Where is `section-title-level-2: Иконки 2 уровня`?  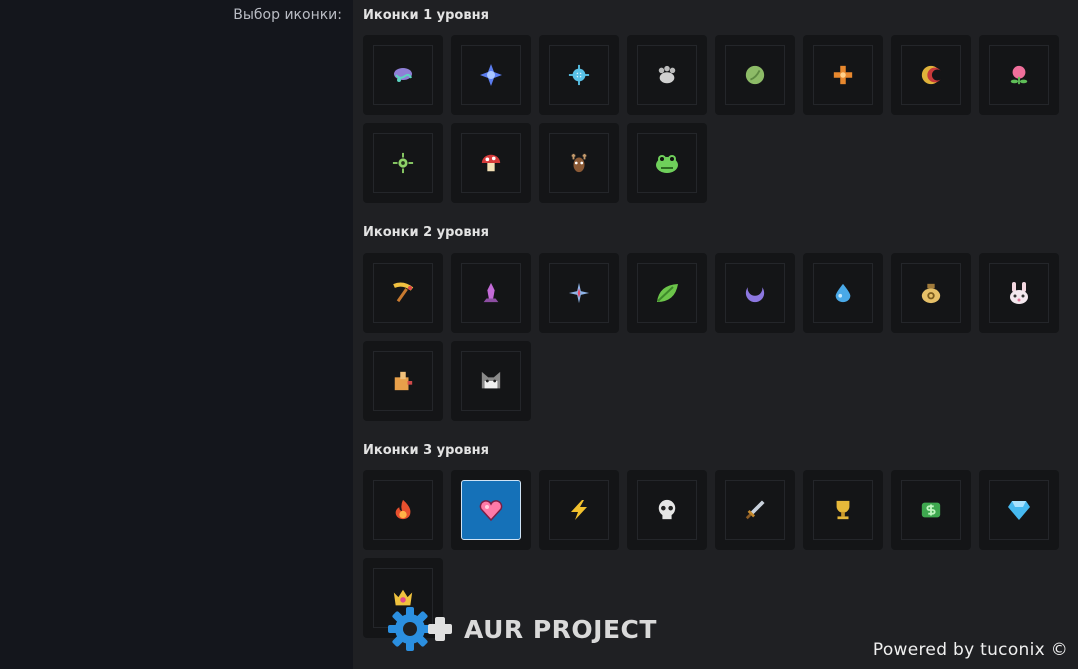 section-title-level-2: Иконки 2 уровня is located at coordinates (426, 232).